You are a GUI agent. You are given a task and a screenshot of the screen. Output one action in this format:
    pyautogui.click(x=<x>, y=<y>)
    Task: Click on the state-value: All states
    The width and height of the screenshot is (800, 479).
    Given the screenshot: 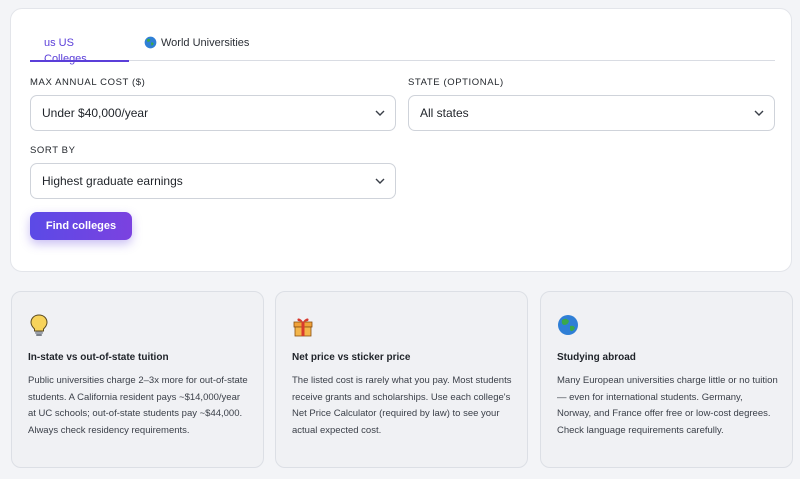 What is the action you would take?
    pyautogui.click(x=444, y=113)
    